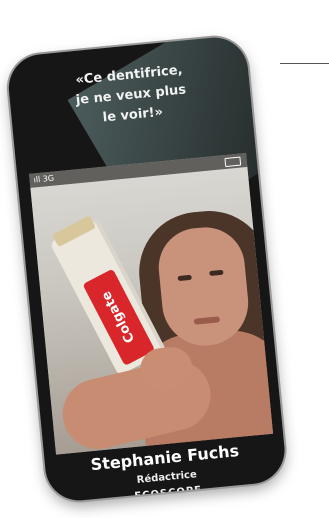 The width and height of the screenshot is (329, 518). Describe the element at coordinates (44, 179) in the screenshot. I see `signal-icon: ıll 3G` at that location.